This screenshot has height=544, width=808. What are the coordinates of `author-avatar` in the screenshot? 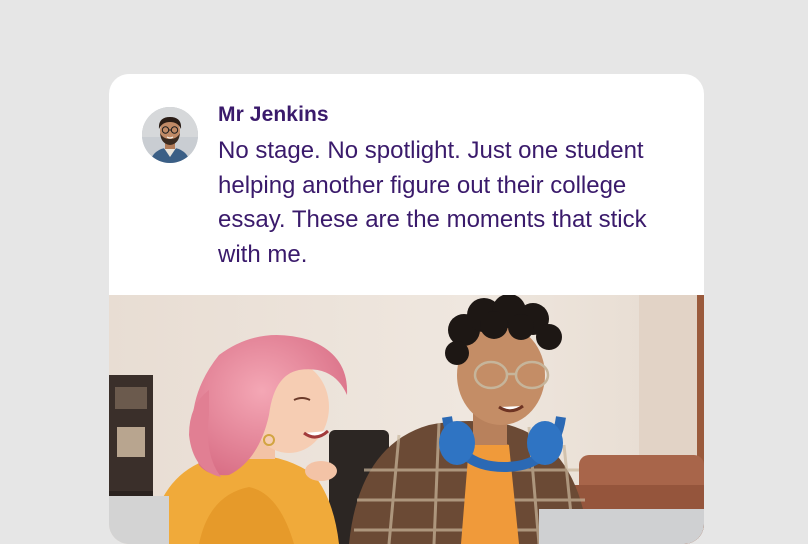 It's located at (170, 135).